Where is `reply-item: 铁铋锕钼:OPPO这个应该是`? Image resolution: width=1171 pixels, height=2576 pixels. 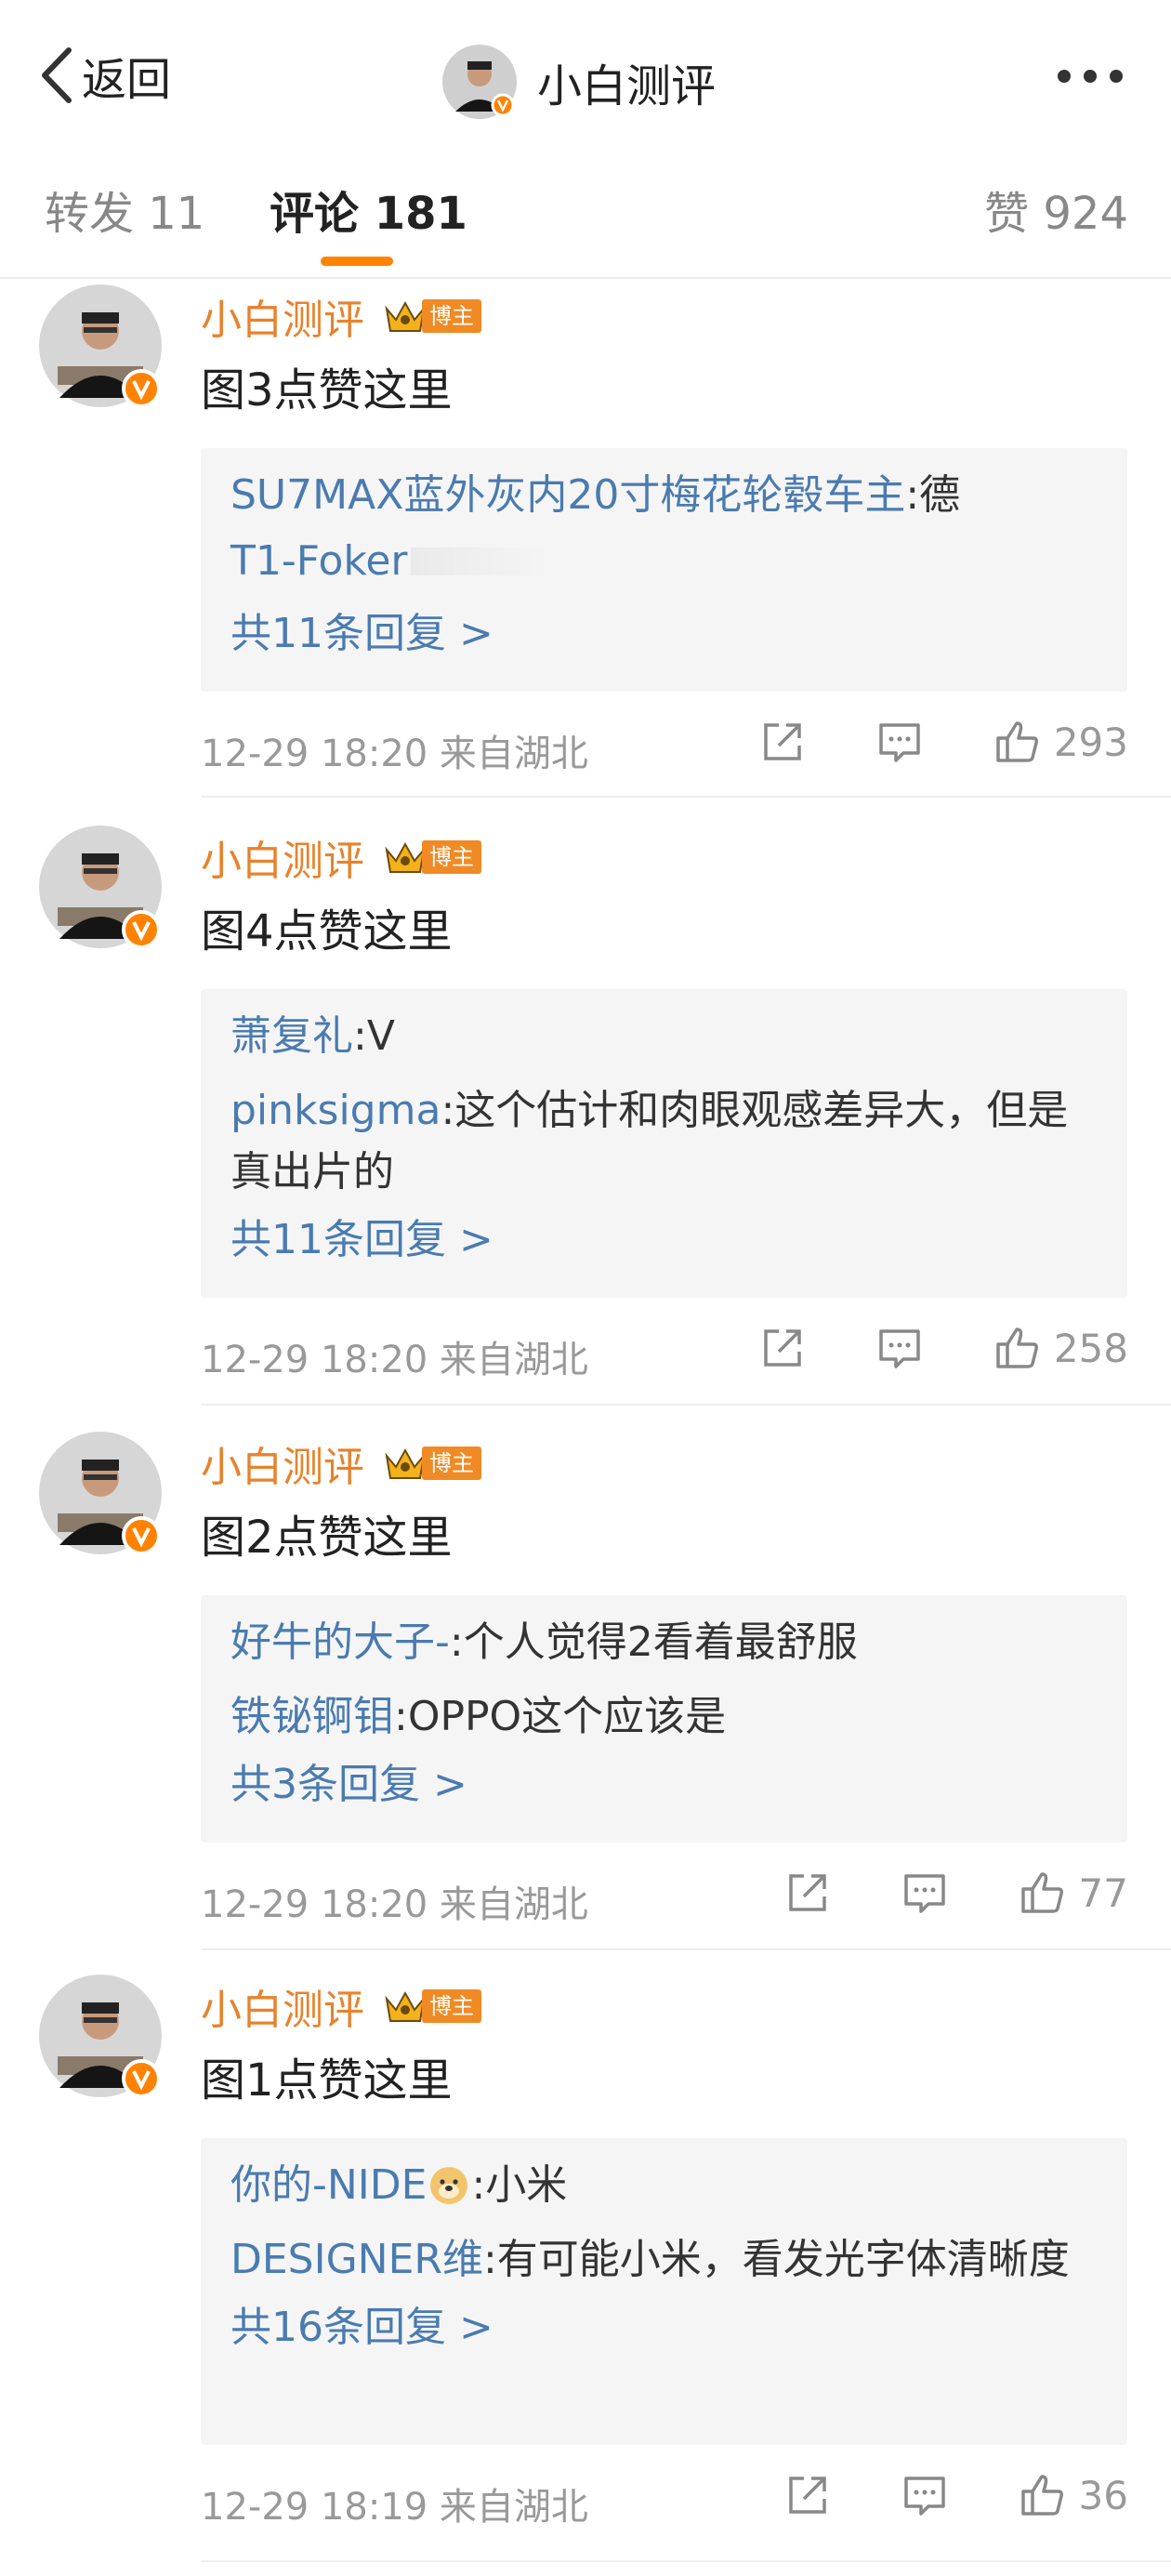
reply-item: 铁铋锕钼:OPPO这个应该是 is located at coordinates (664, 1717).